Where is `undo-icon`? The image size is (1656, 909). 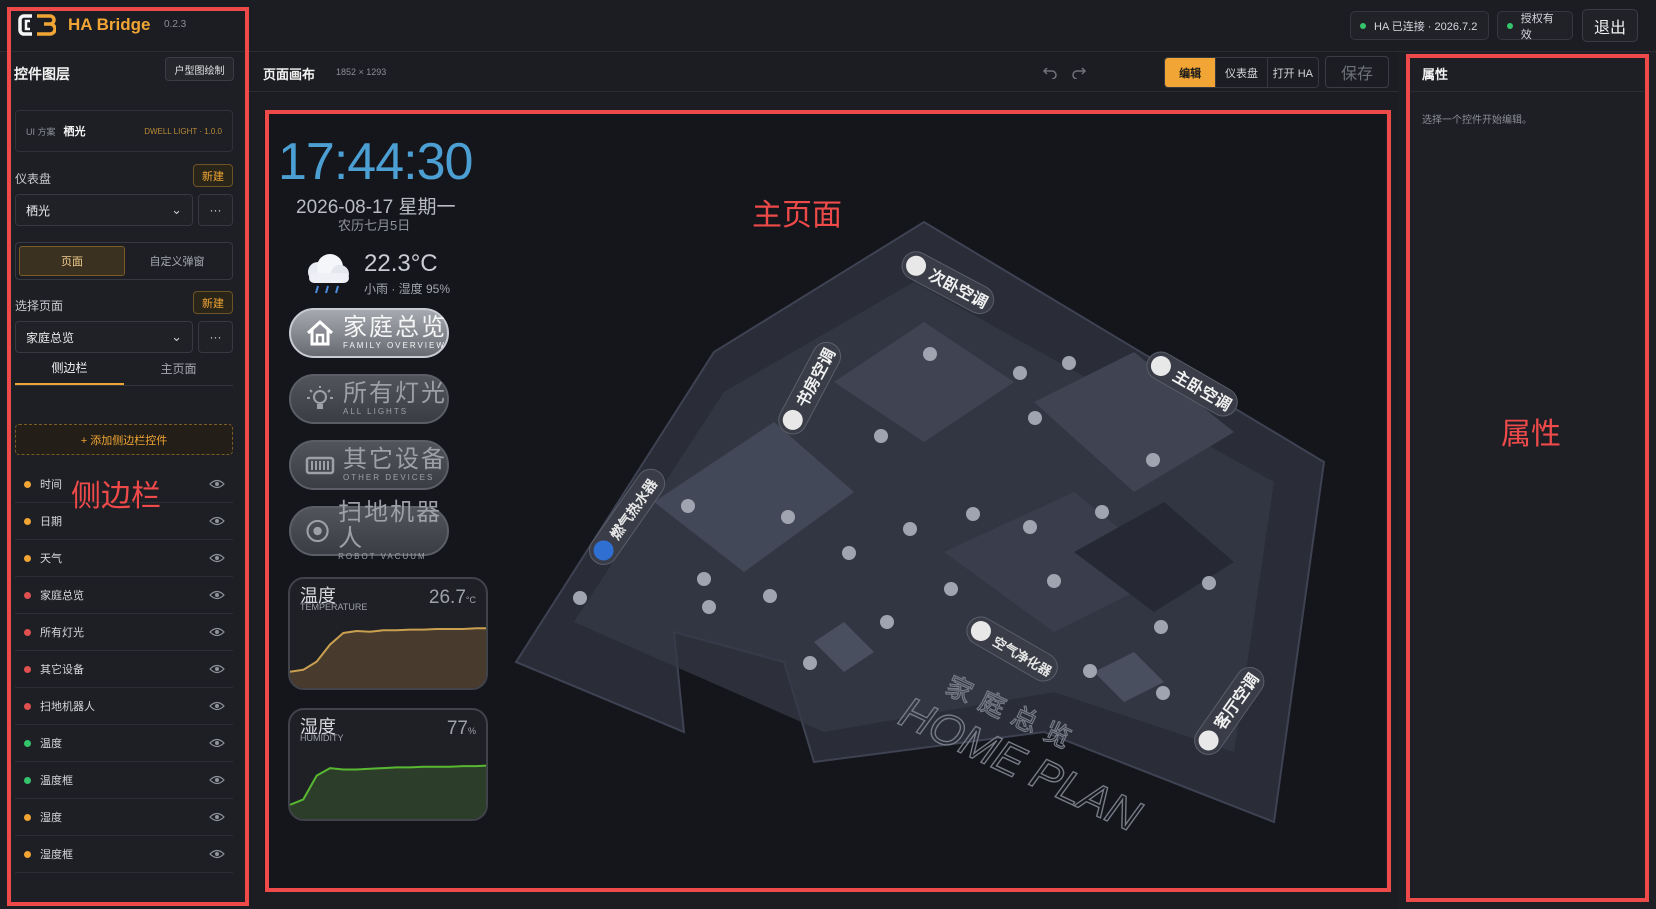
undo-icon is located at coordinates (1050, 71).